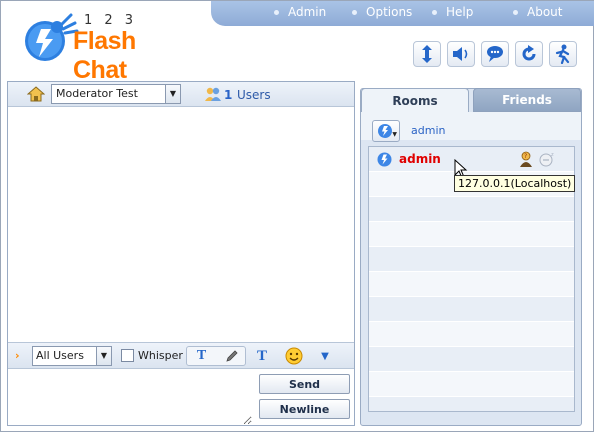  What do you see at coordinates (228, 95) in the screenshot?
I see `users-count: 1` at bounding box center [228, 95].